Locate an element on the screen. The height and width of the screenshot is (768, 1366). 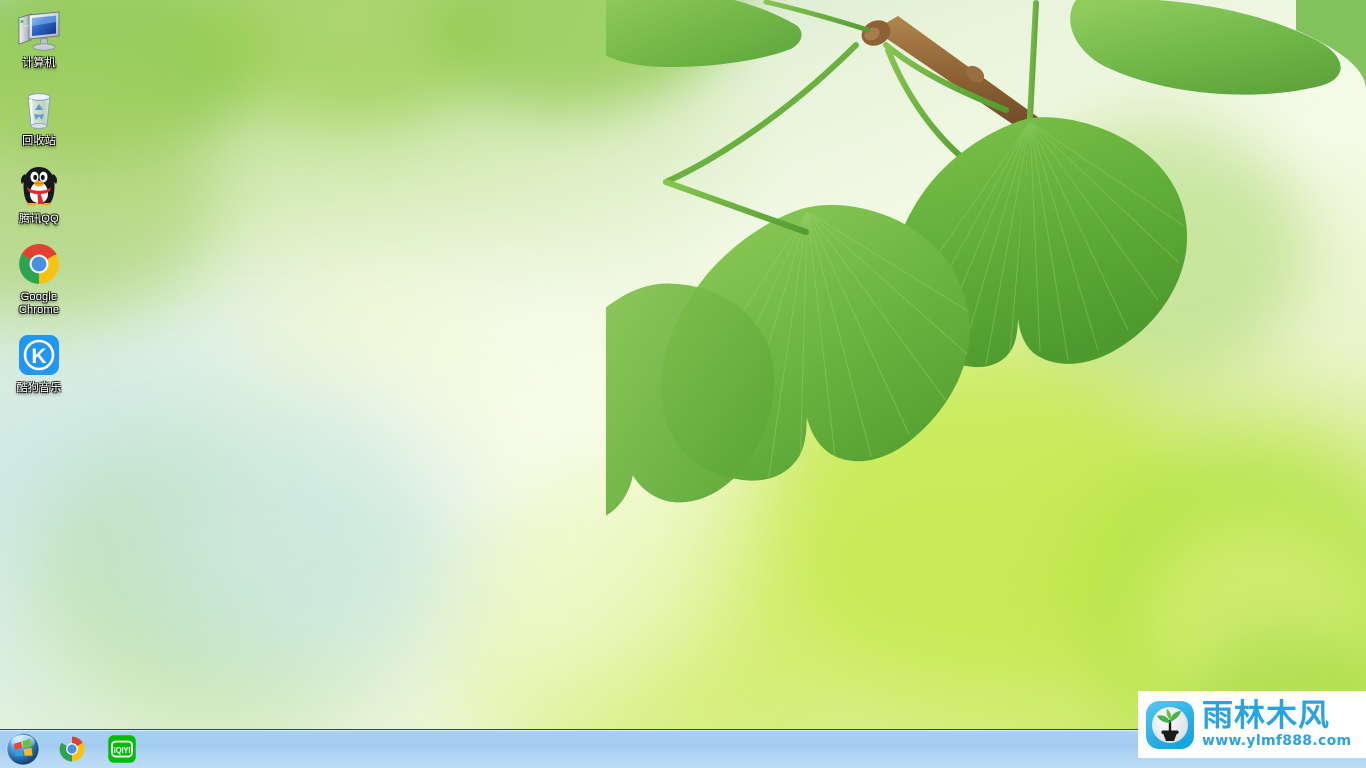
desktop-icon-google-chrome: Google Chrome is located at coordinates (39, 278).